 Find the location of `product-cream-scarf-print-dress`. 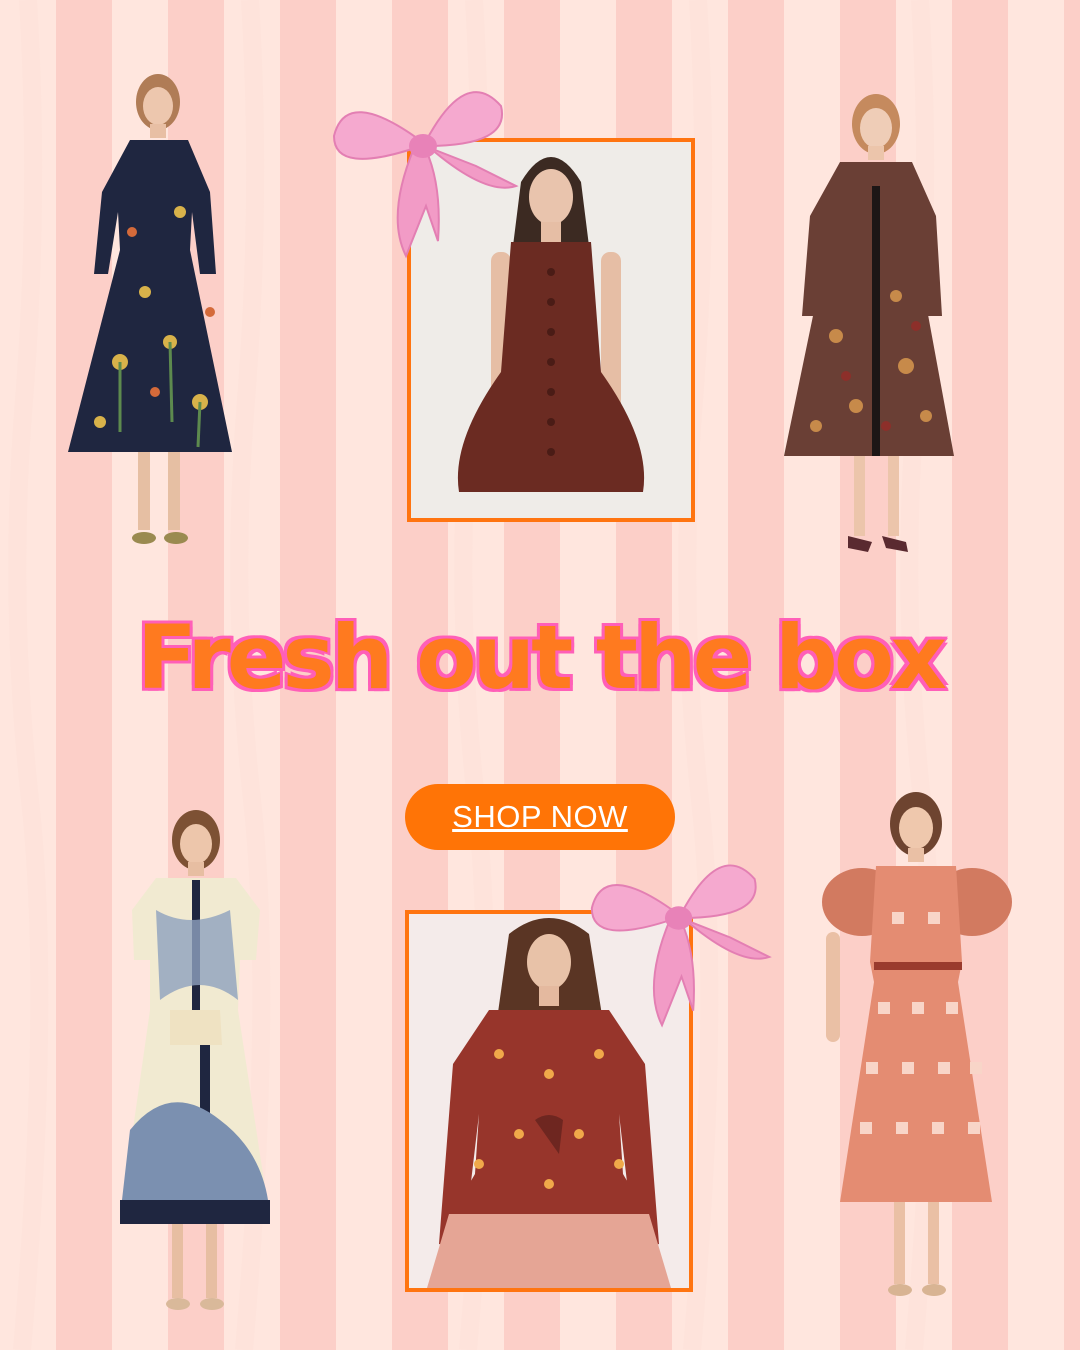

product-cream-scarf-print-dress is located at coordinates (195, 1060).